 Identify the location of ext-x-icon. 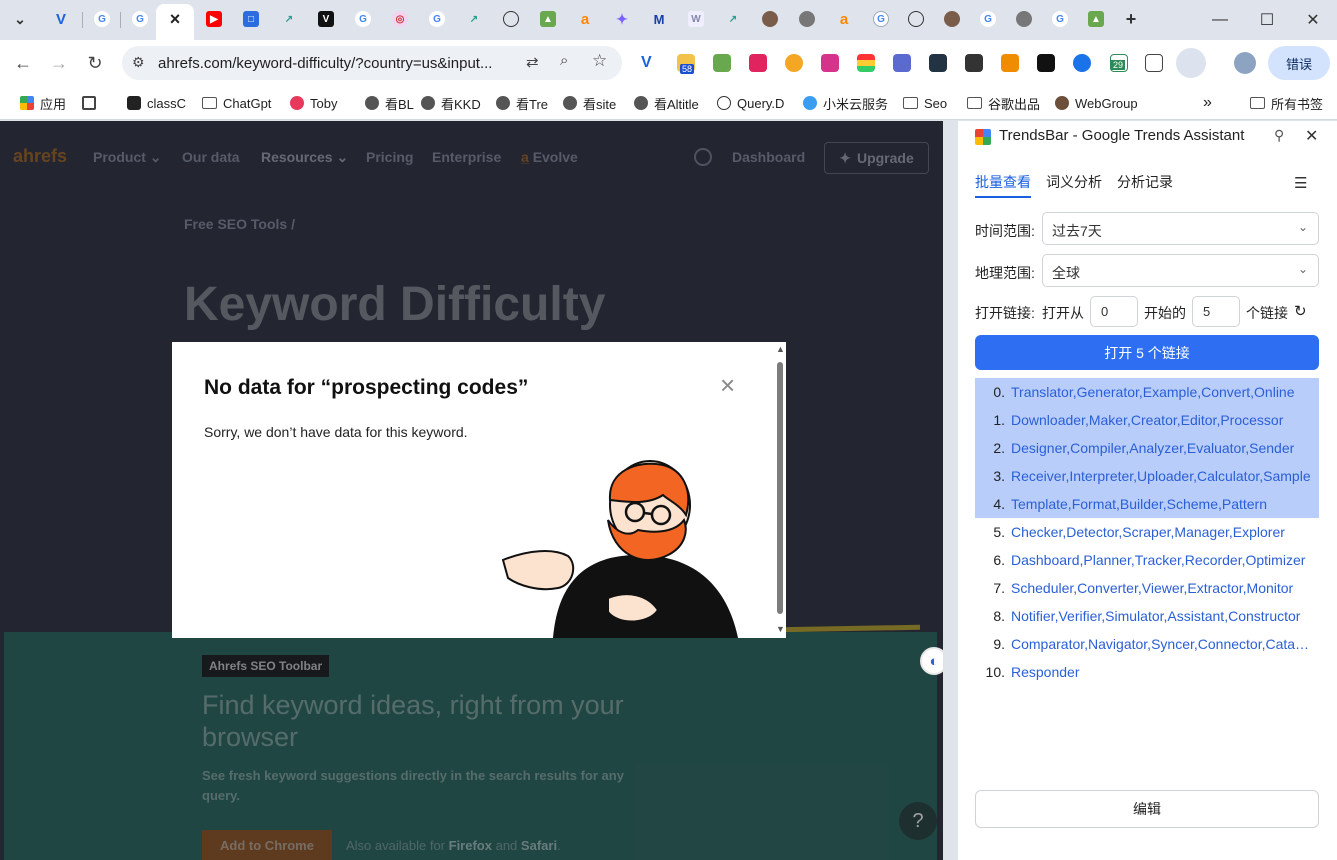
(974, 63).